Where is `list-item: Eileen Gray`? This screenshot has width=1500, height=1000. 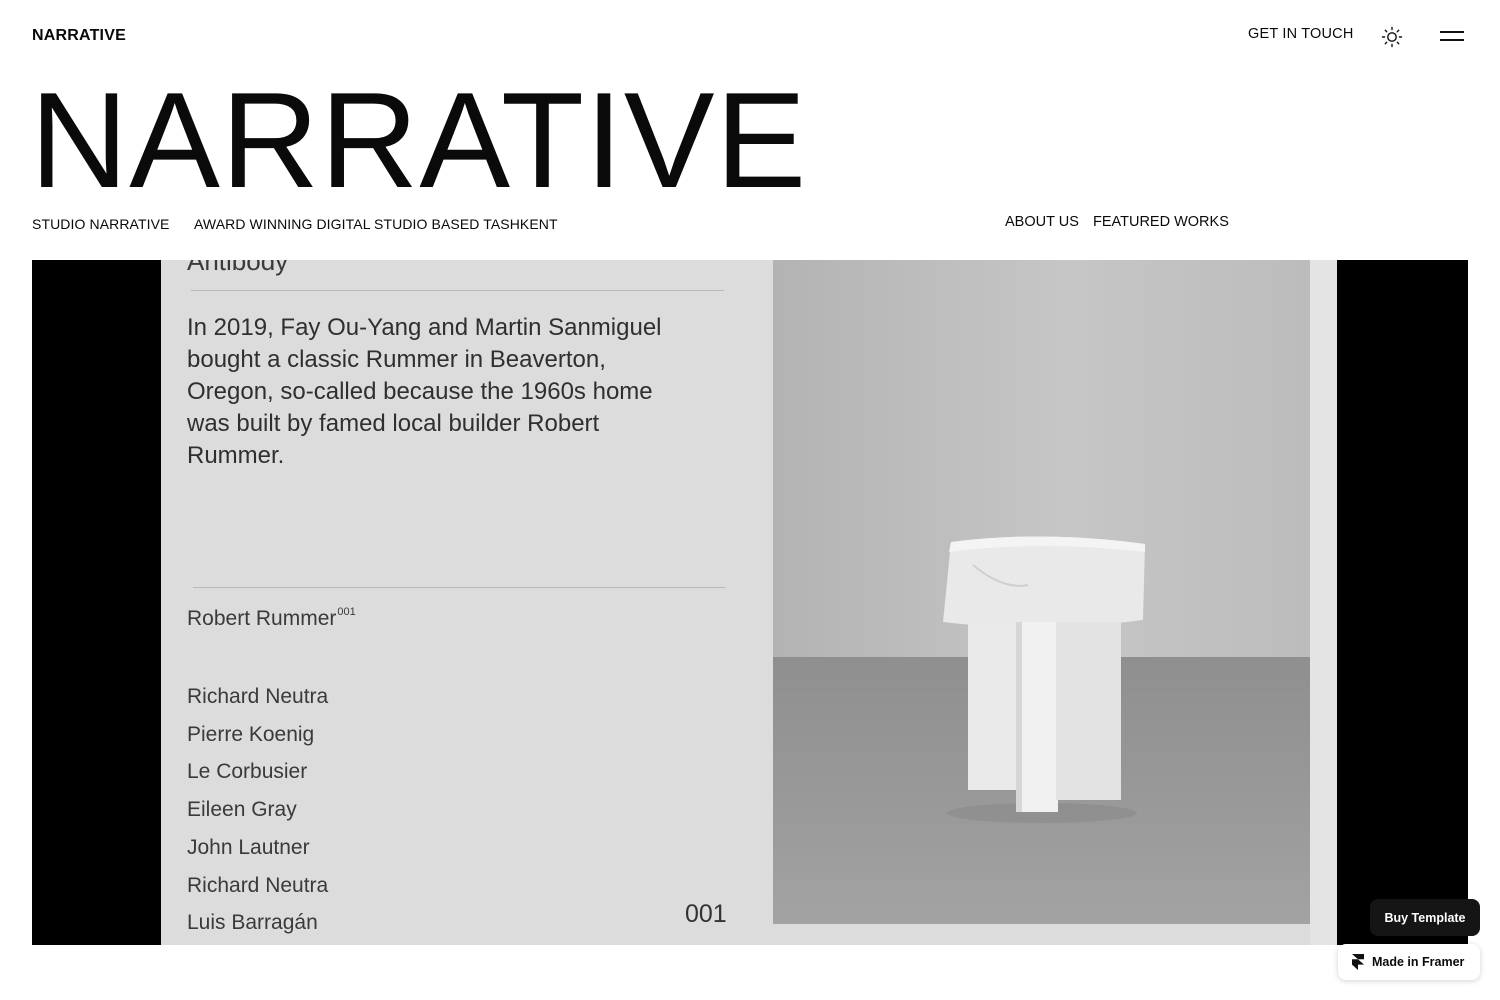
list-item: Eileen Gray is located at coordinates (242, 810).